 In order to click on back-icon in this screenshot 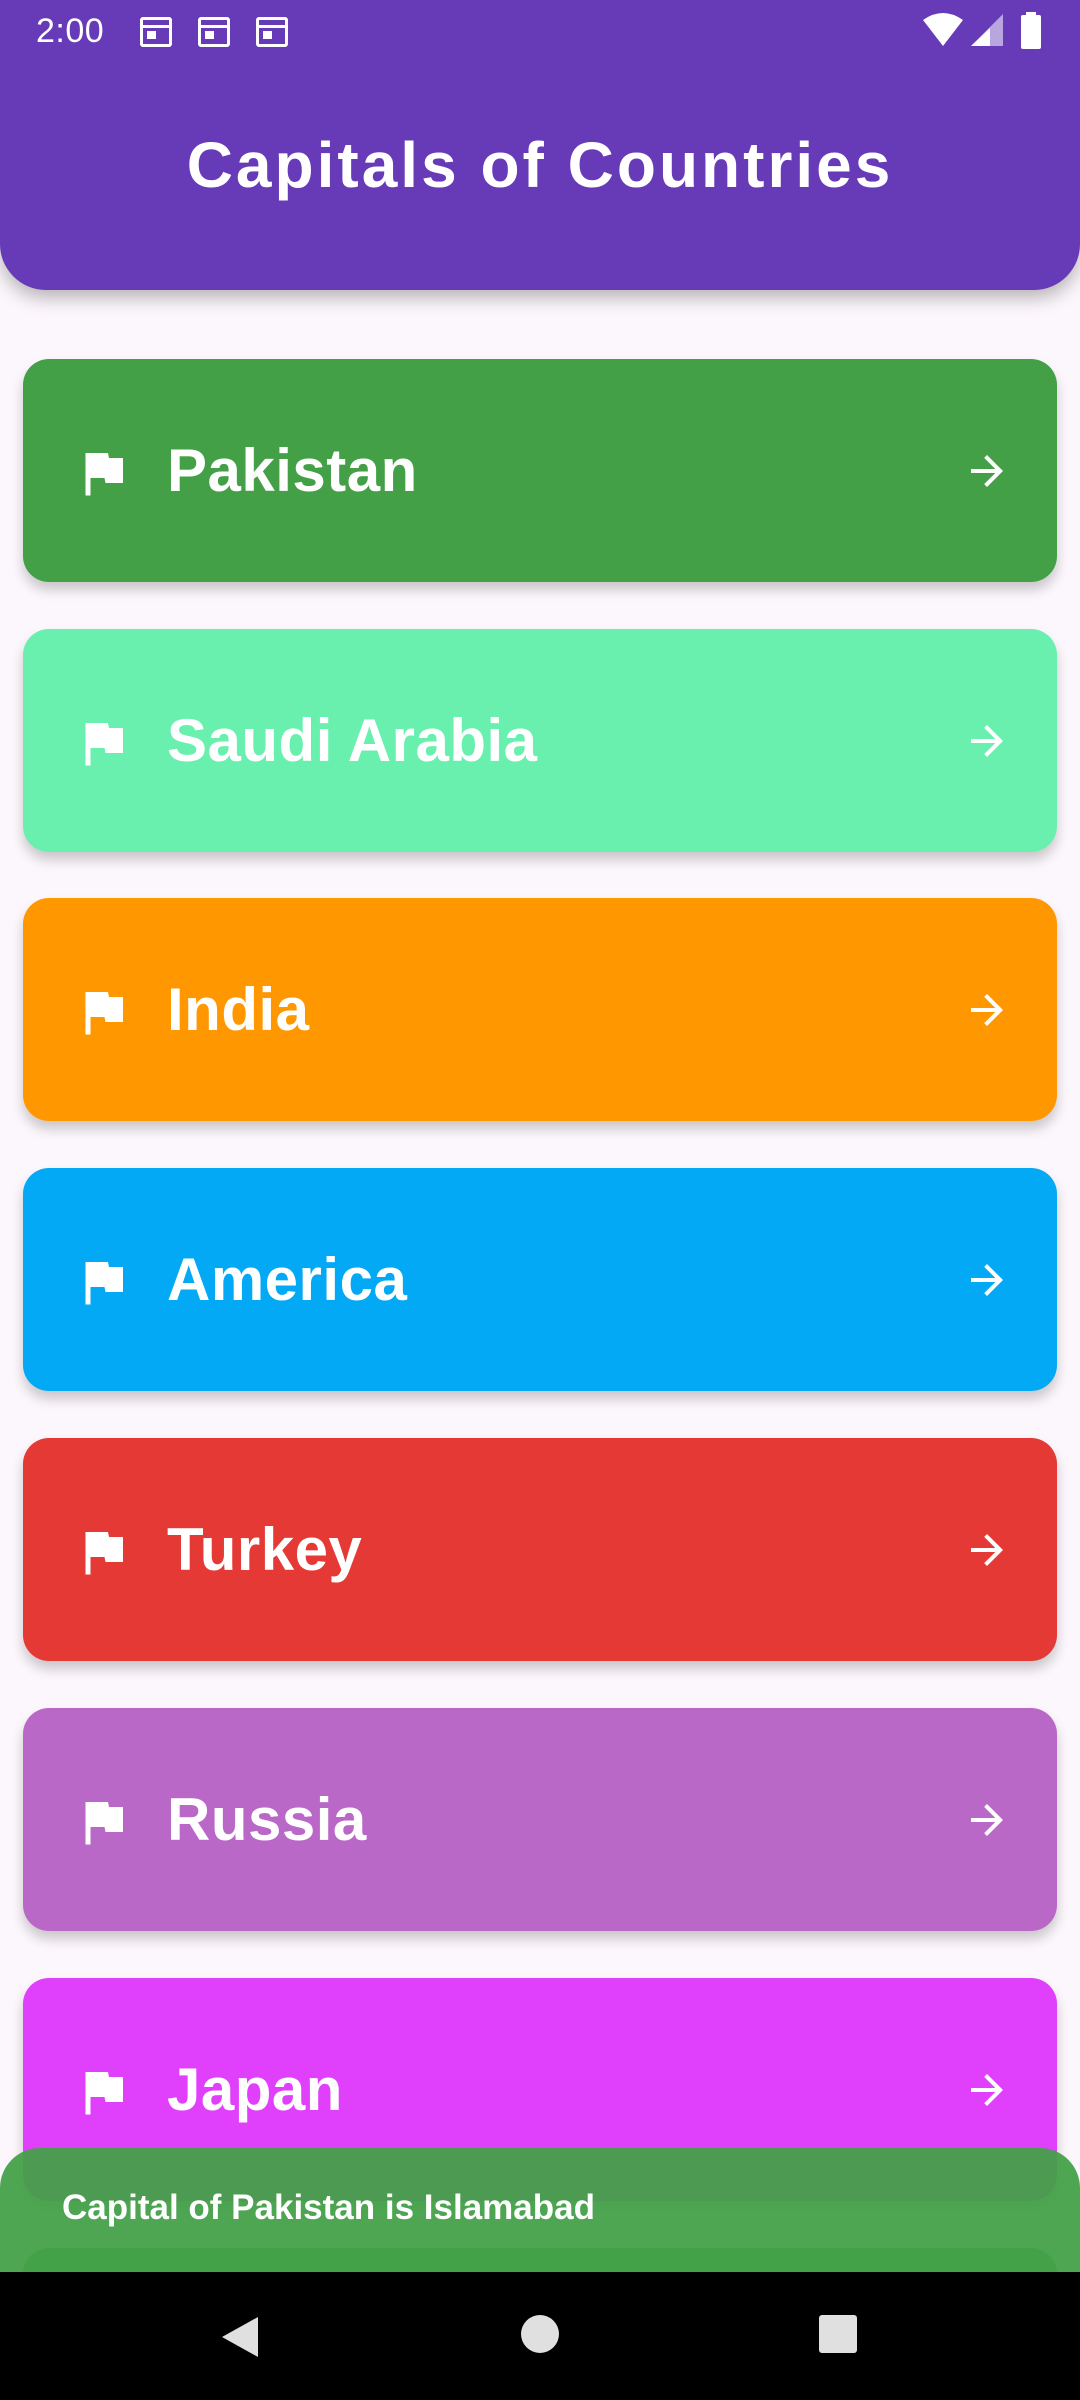, I will do `click(240, 2337)`.